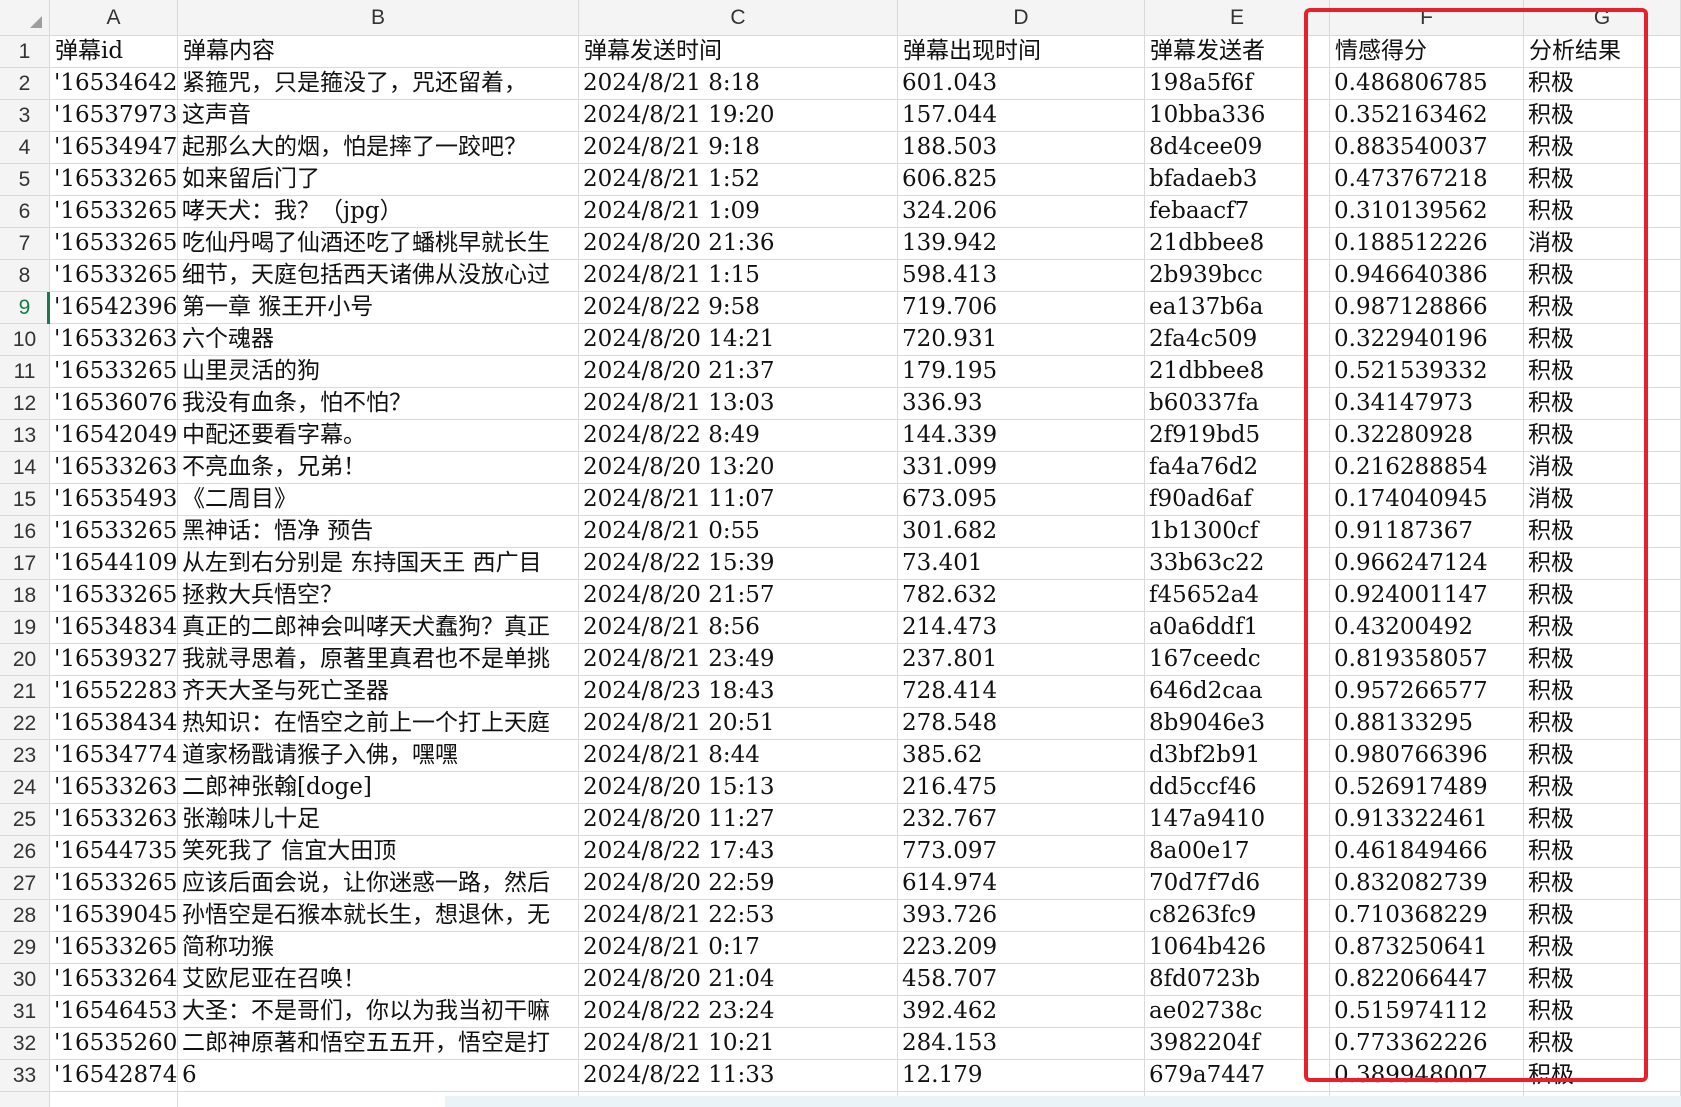 This screenshot has width=1681, height=1107. What do you see at coordinates (114, 724) in the screenshot?
I see `table-cell: '16538434` at bounding box center [114, 724].